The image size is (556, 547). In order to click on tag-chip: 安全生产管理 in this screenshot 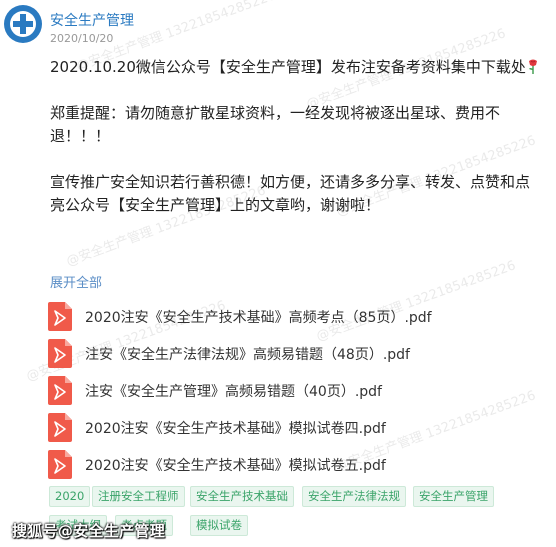, I will do `click(453, 496)`.